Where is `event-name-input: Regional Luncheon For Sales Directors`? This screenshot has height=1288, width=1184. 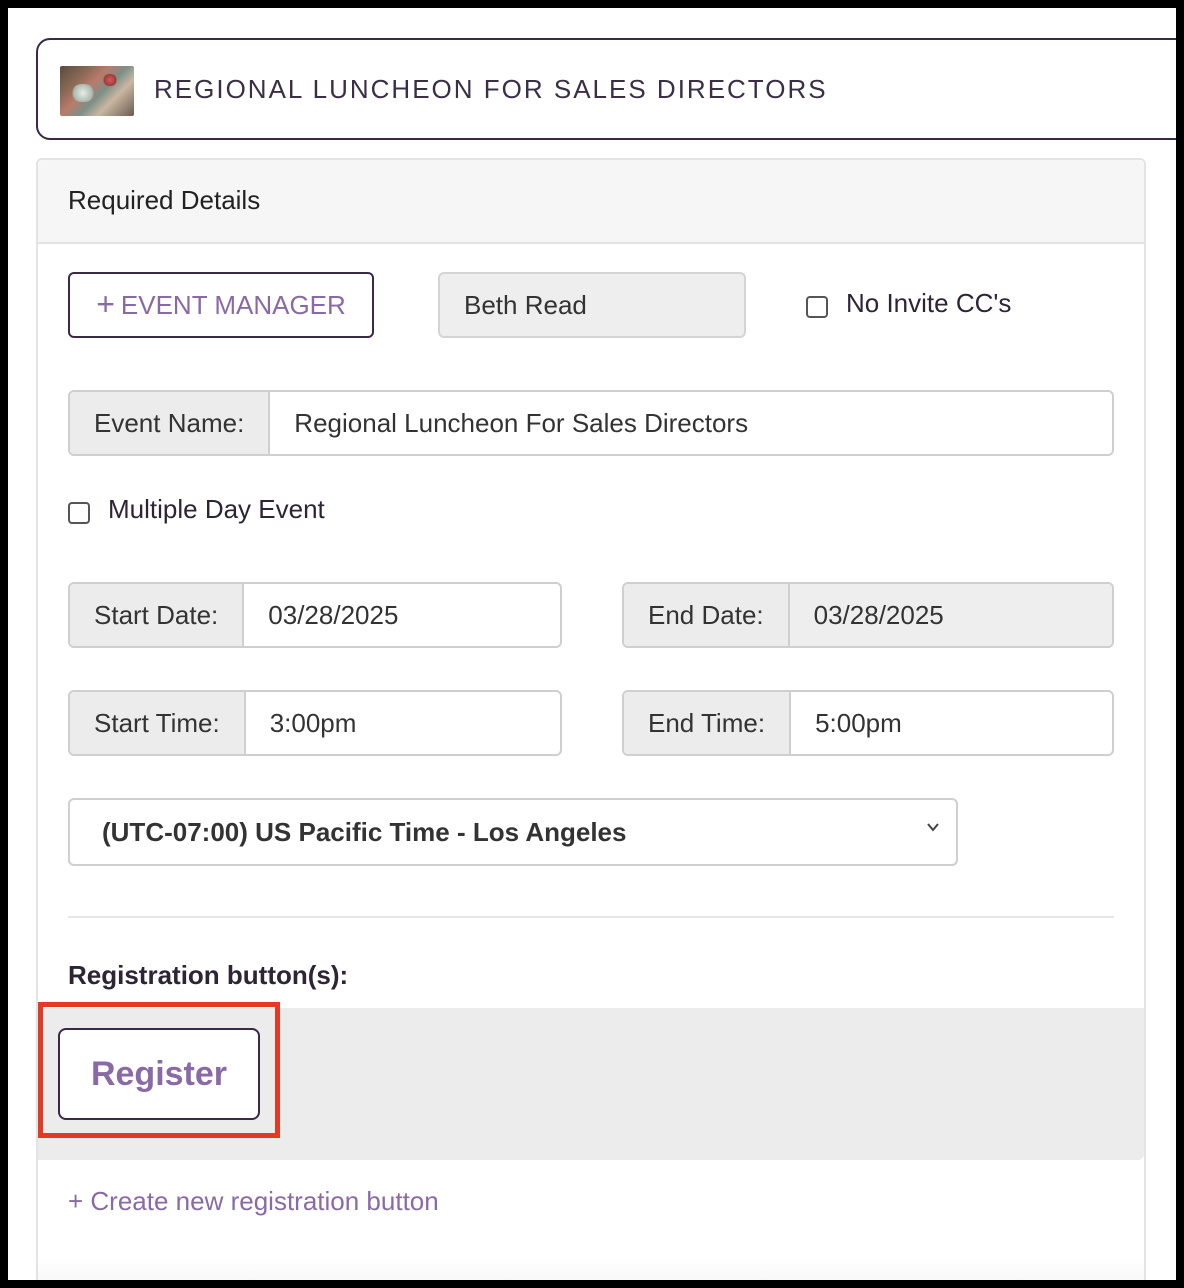
event-name-input: Regional Luncheon For Sales Directors is located at coordinates (691, 423).